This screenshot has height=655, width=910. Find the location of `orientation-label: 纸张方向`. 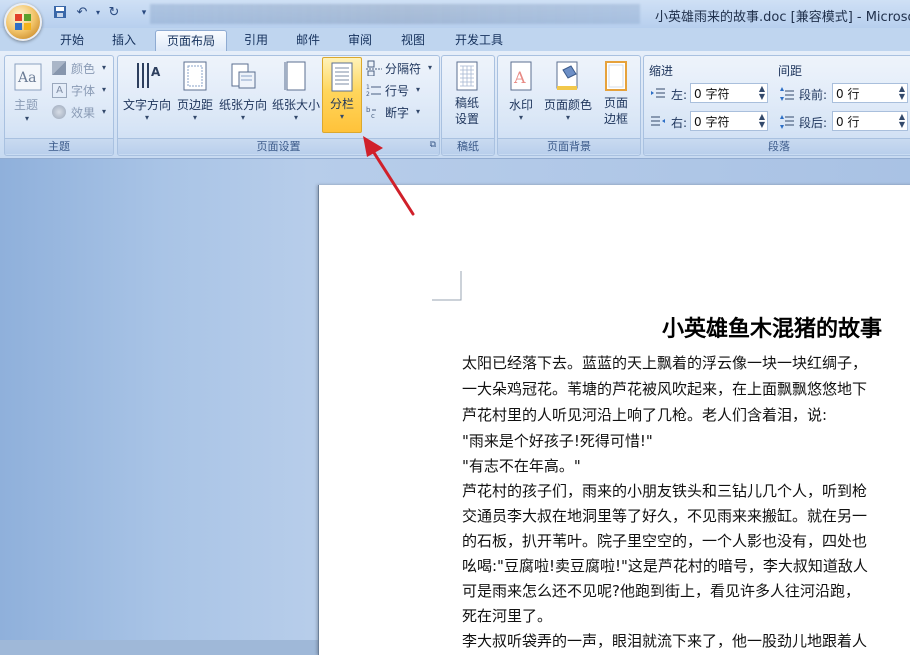

orientation-label: 纸张方向 is located at coordinates (242, 105).